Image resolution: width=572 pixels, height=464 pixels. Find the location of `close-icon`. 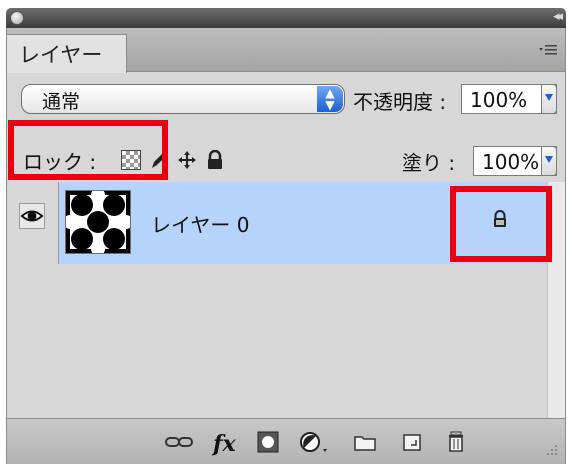

close-icon is located at coordinates (17, 18).